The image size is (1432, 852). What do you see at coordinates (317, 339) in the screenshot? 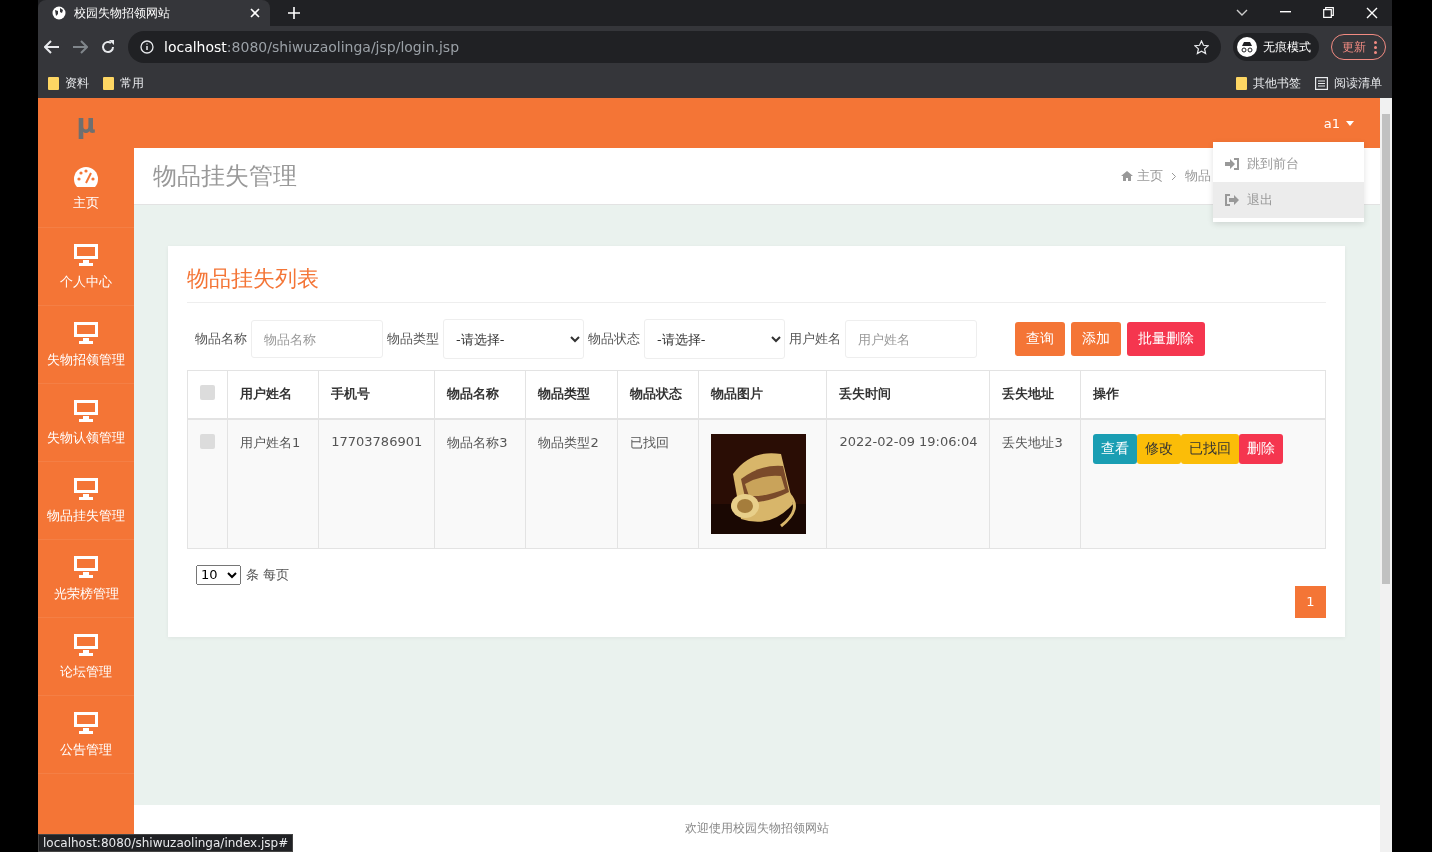
I see `text-field: 物品名称` at bounding box center [317, 339].